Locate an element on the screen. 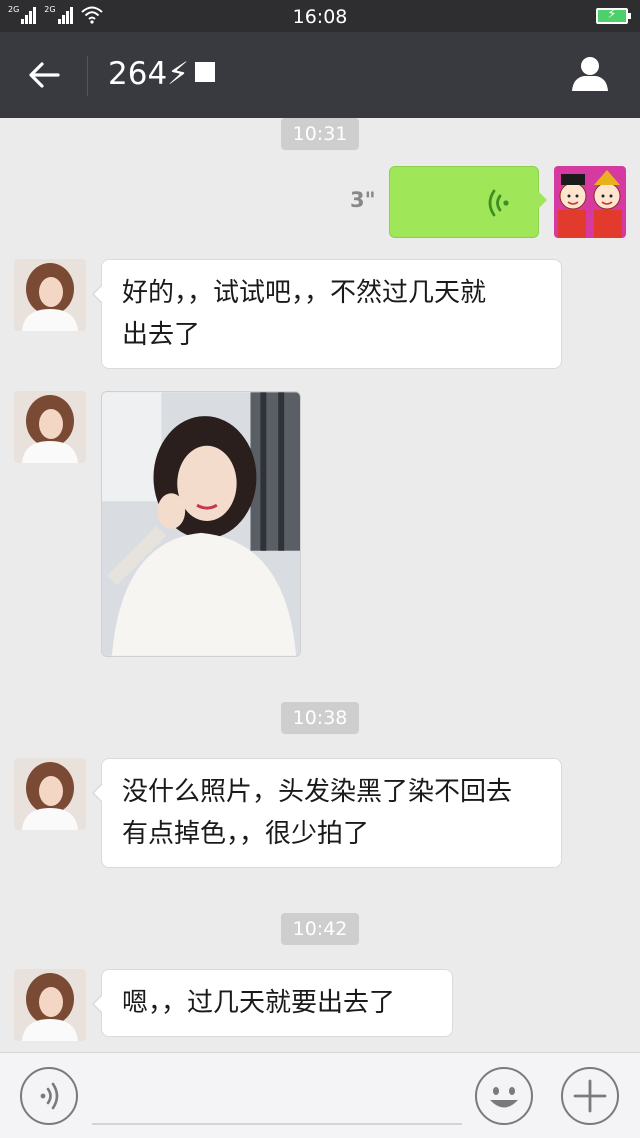 The image size is (640, 1138). plus-icon is located at coordinates (590, 1096).